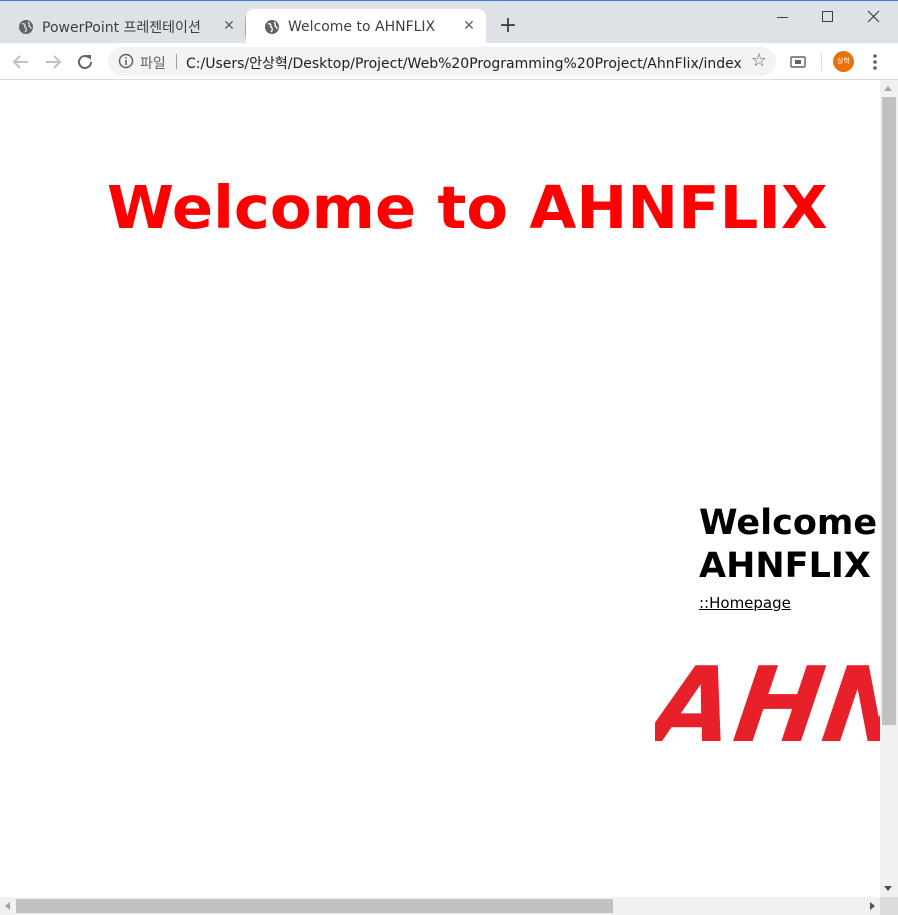  I want to click on hero-title: Welcome to AHNFLIX, so click(467, 207).